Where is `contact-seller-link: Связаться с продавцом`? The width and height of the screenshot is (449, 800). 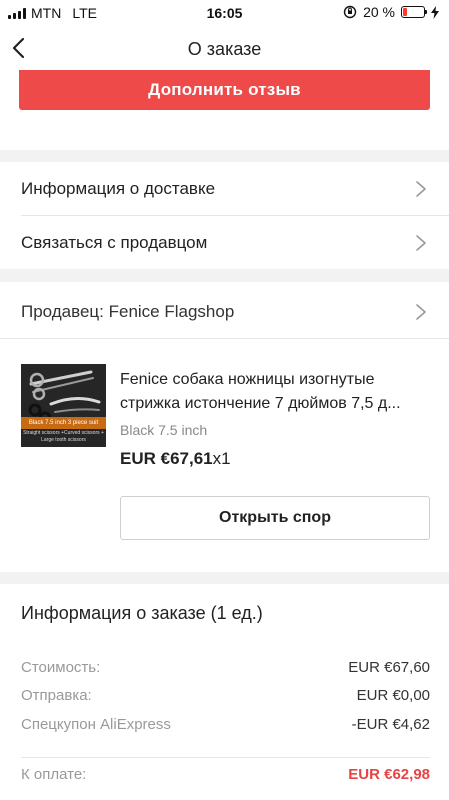 contact-seller-link: Связаться с продавцом is located at coordinates (224, 242).